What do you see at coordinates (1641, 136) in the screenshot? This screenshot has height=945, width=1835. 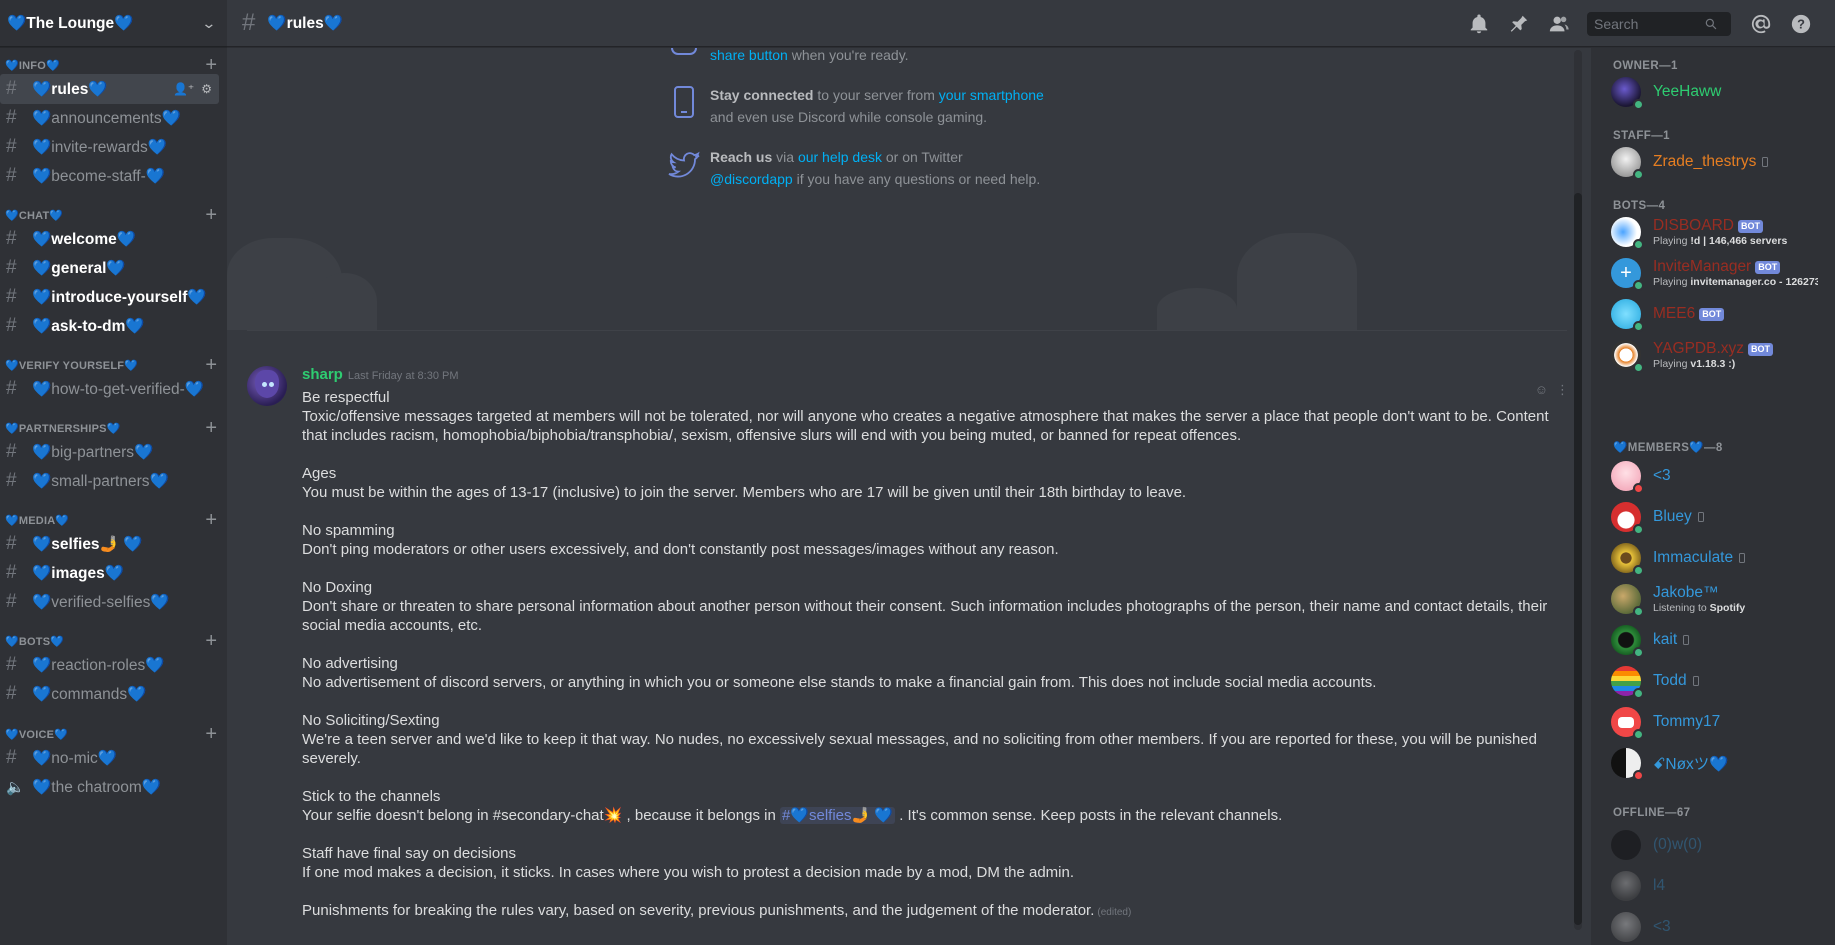 I see `member-group-header: STAFF—1` at bounding box center [1641, 136].